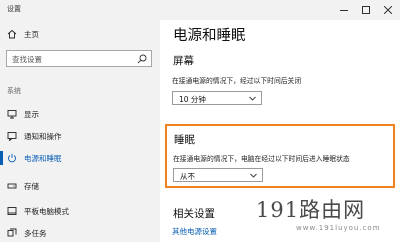 The image size is (400, 242). What do you see at coordinates (184, 140) in the screenshot?
I see `sleep-heading: 睡眠` at bounding box center [184, 140].